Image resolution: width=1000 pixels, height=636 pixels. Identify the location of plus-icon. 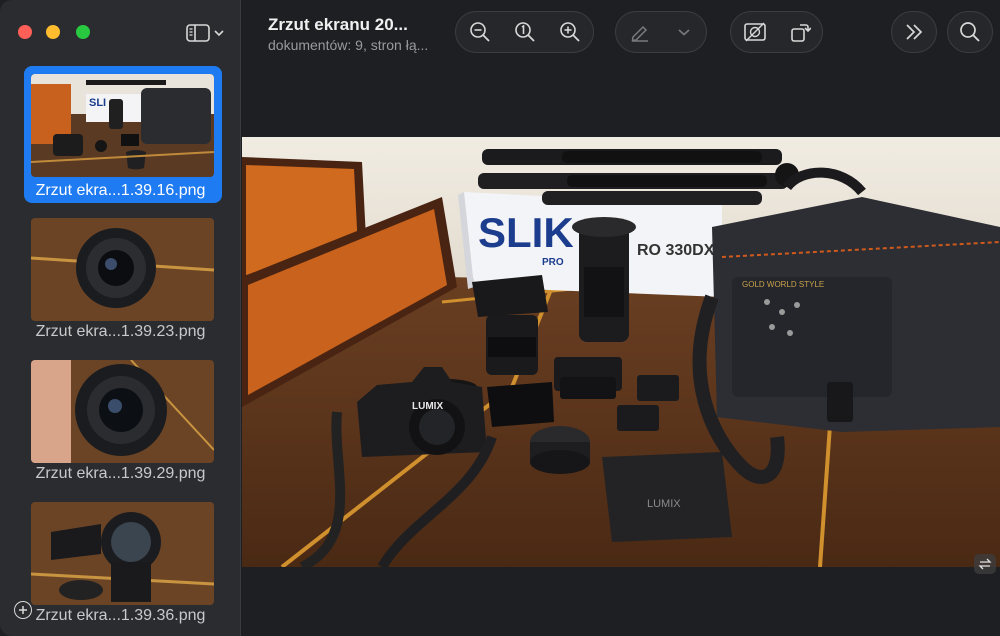
(23, 610).